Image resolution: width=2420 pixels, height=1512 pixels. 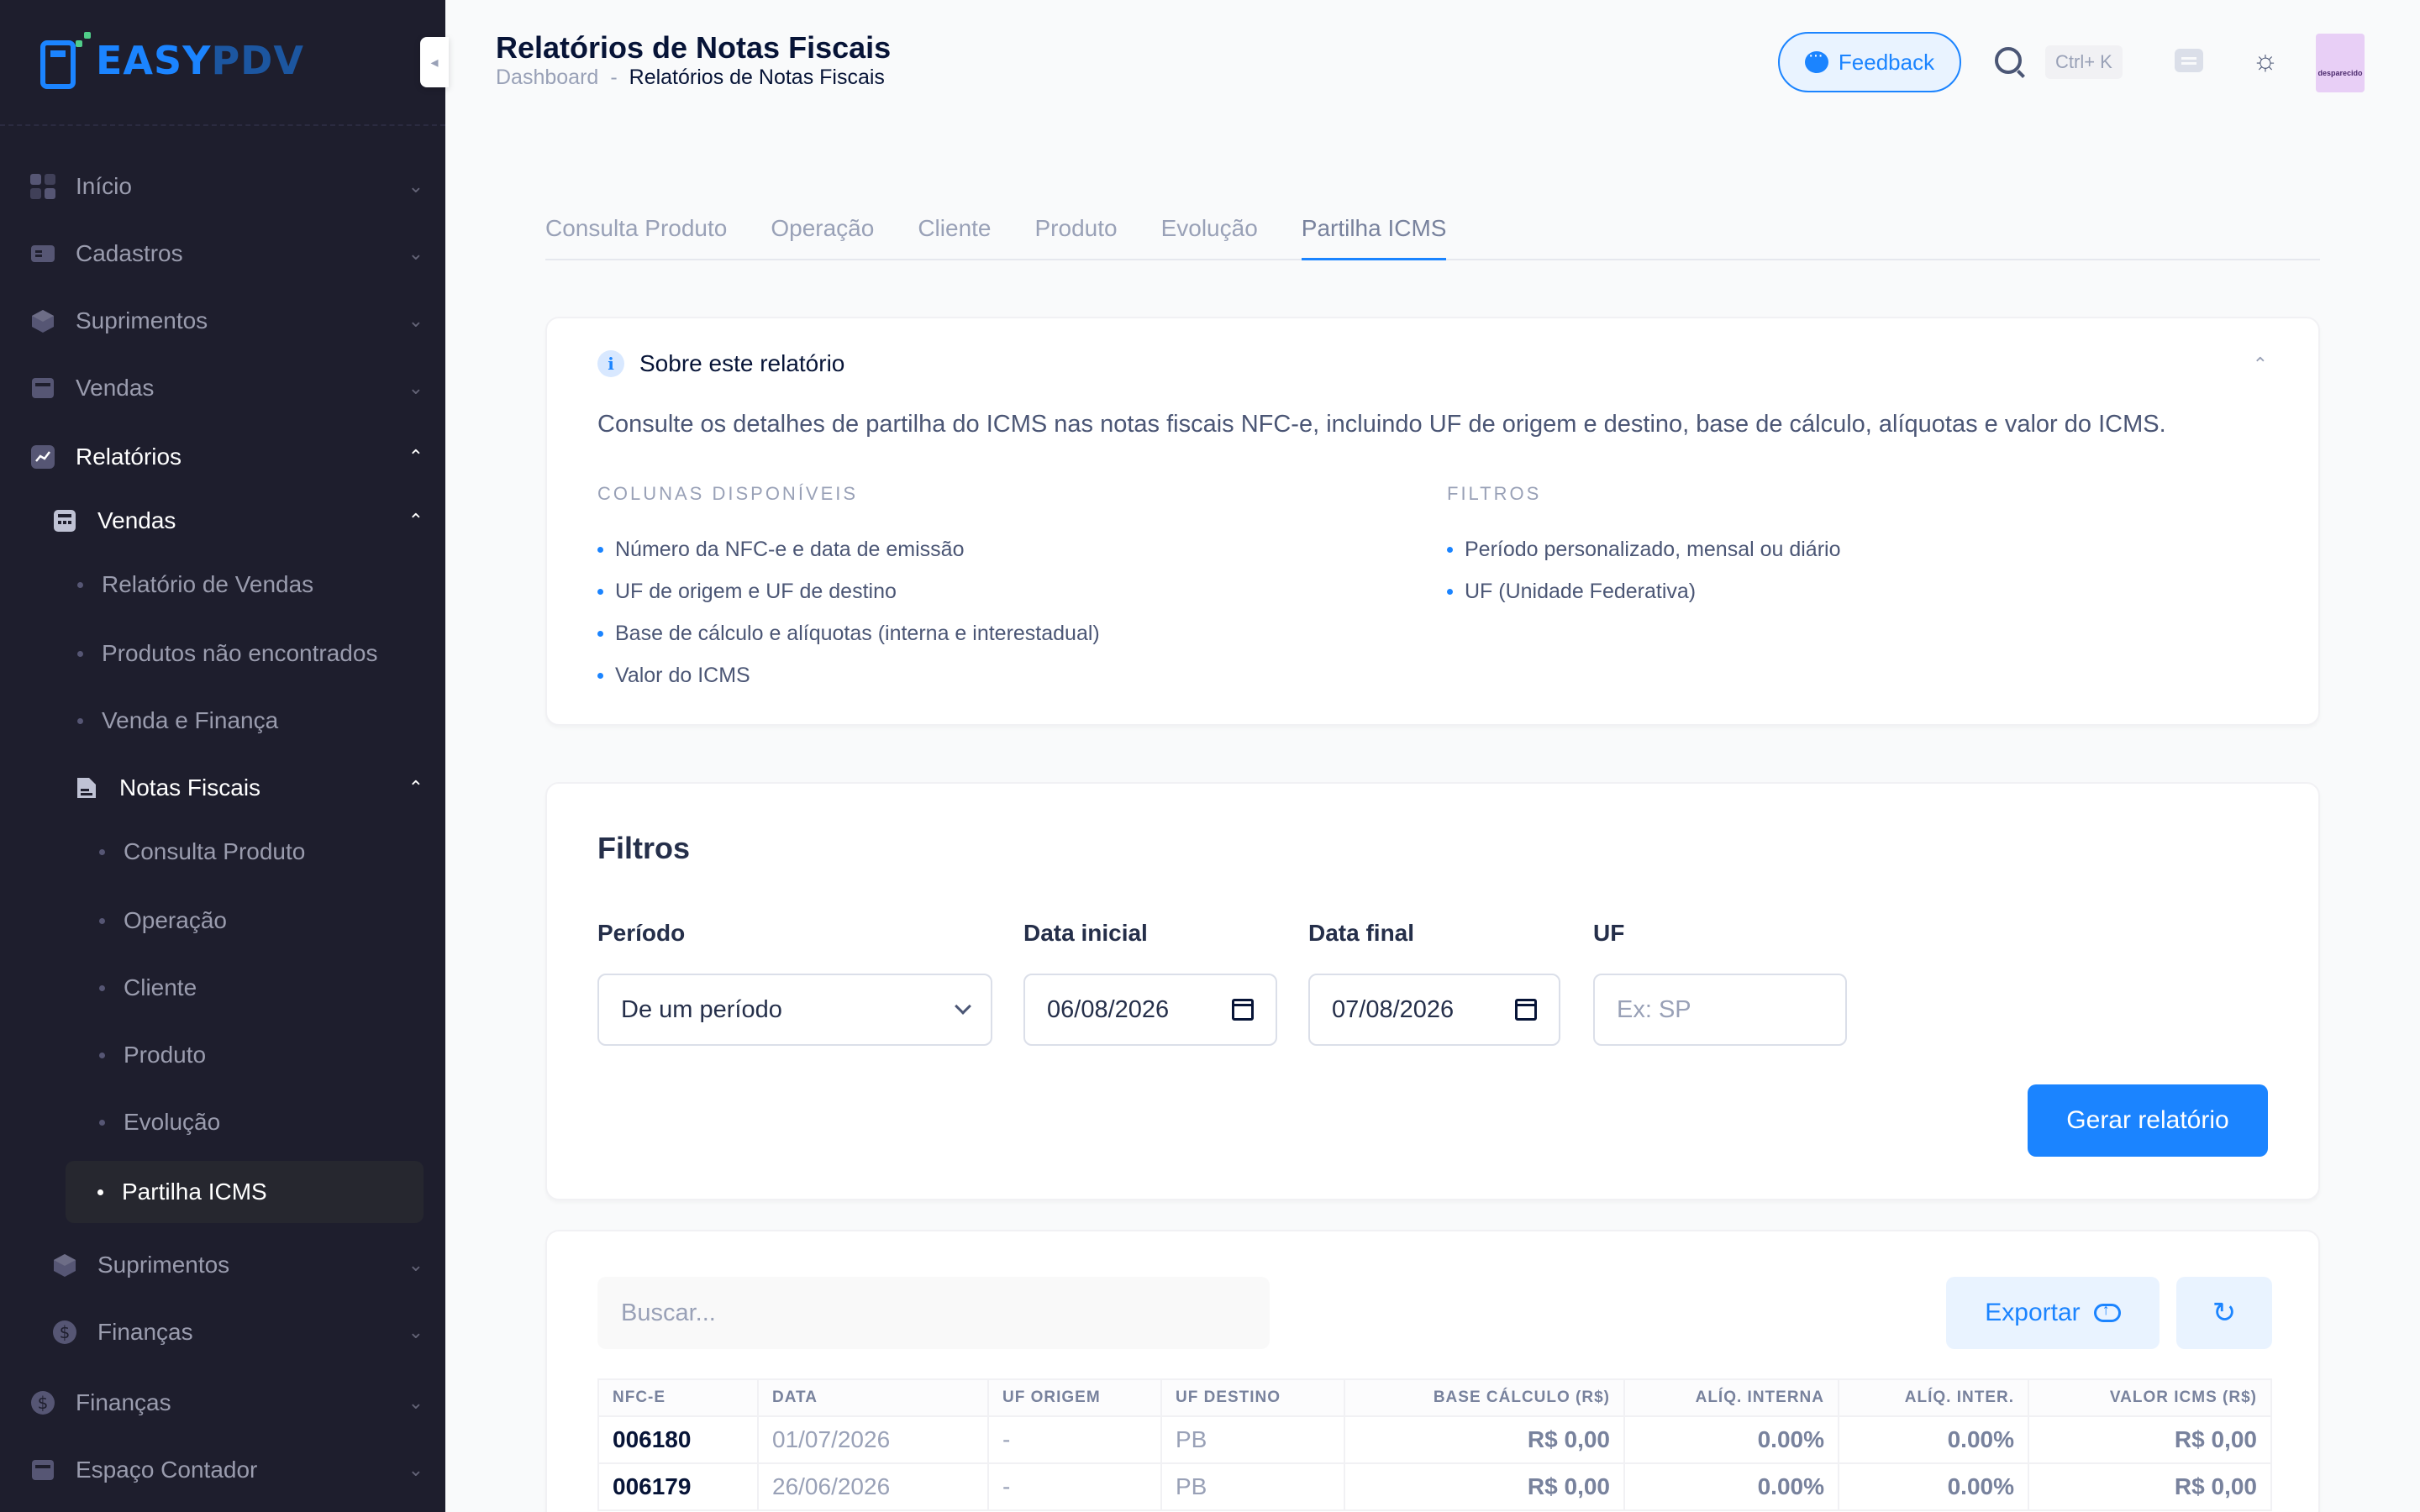 What do you see at coordinates (702, 1009) in the screenshot?
I see `periodo-value: De um período` at bounding box center [702, 1009].